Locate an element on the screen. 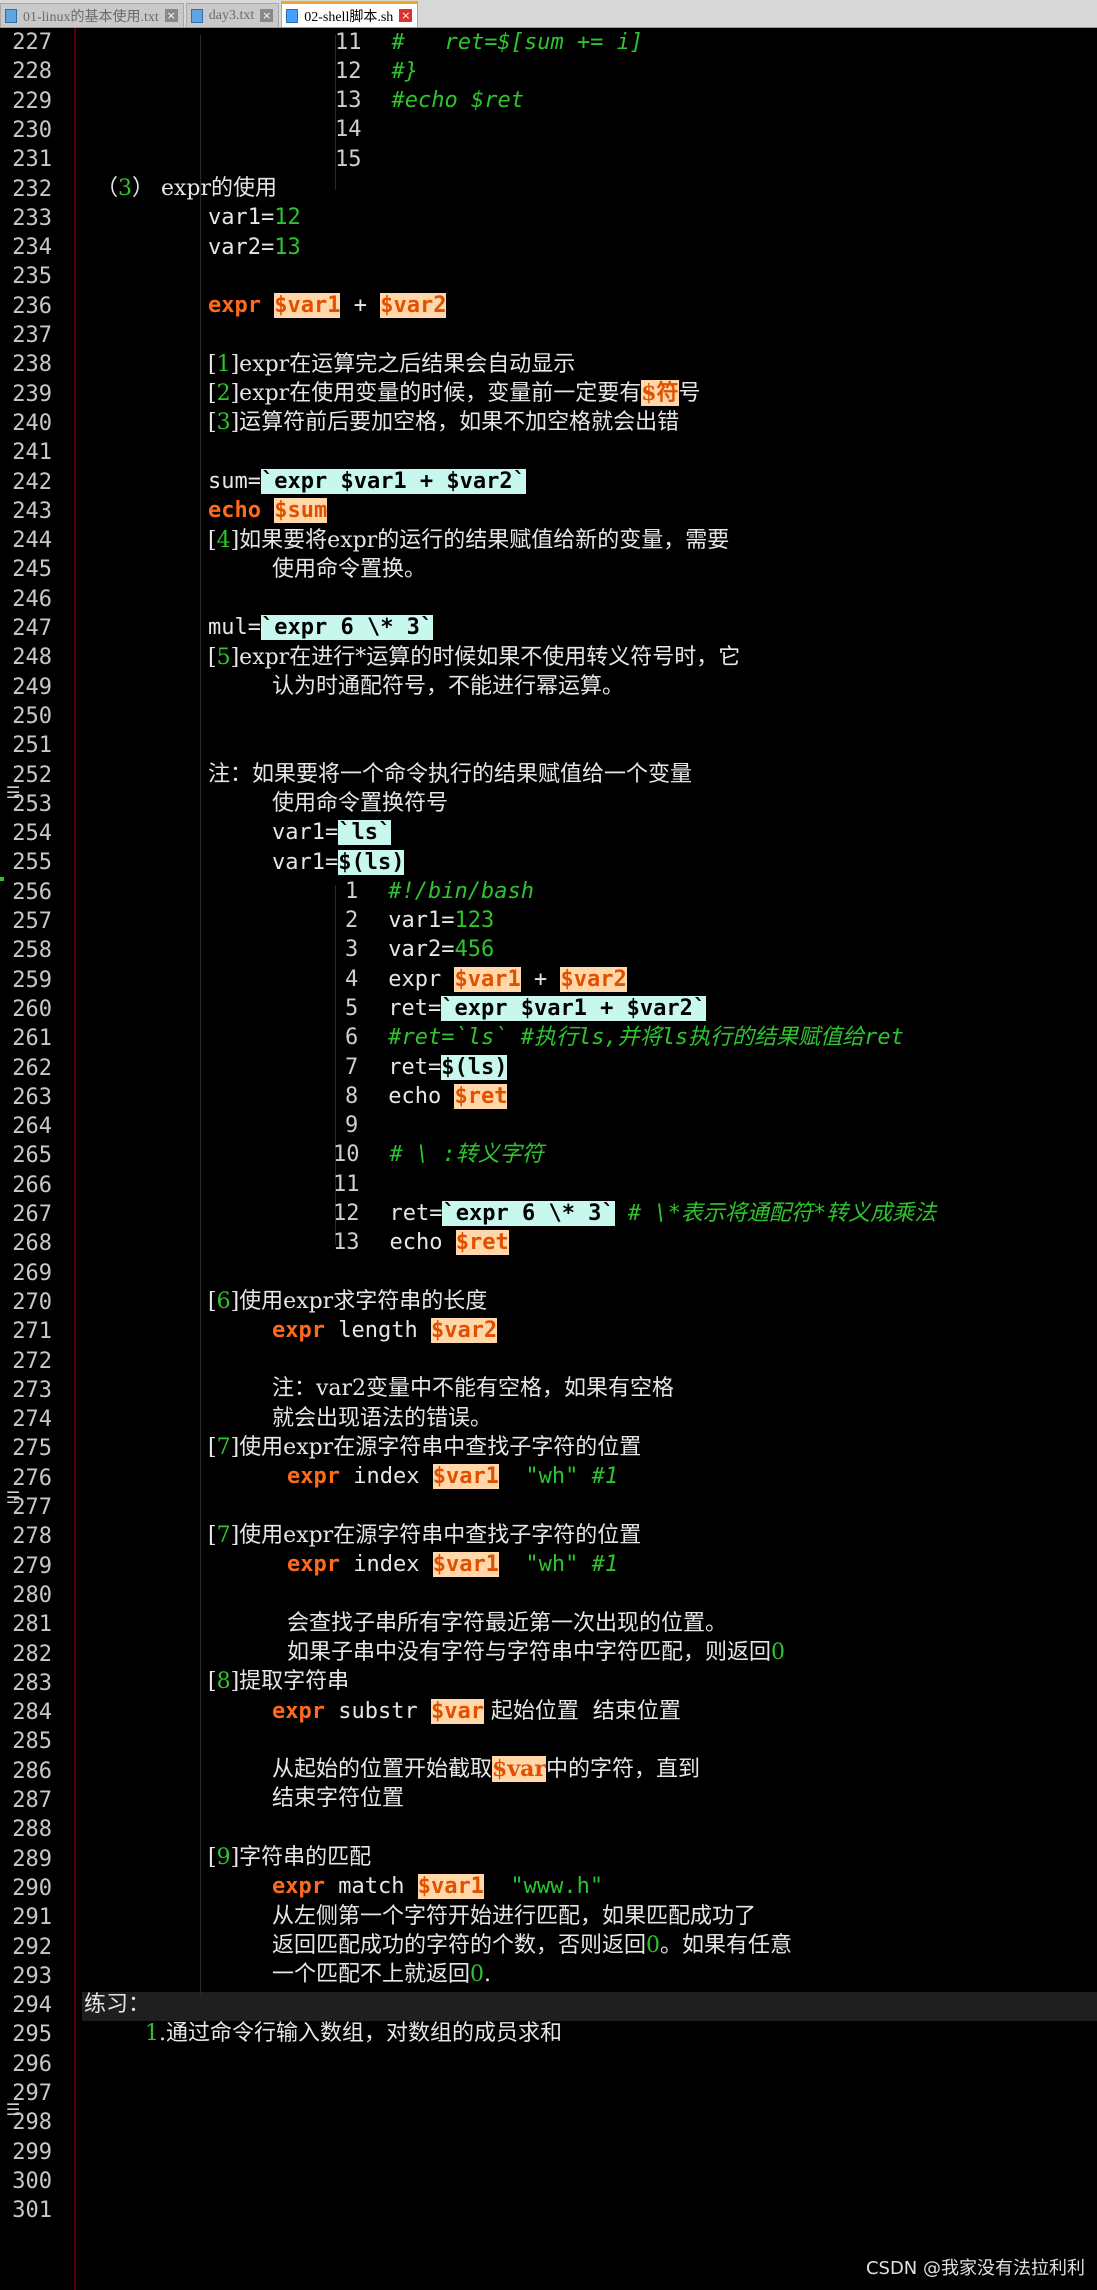 This screenshot has height=2290, width=1097. code-comment: #echo $ret is located at coordinates (457, 100).